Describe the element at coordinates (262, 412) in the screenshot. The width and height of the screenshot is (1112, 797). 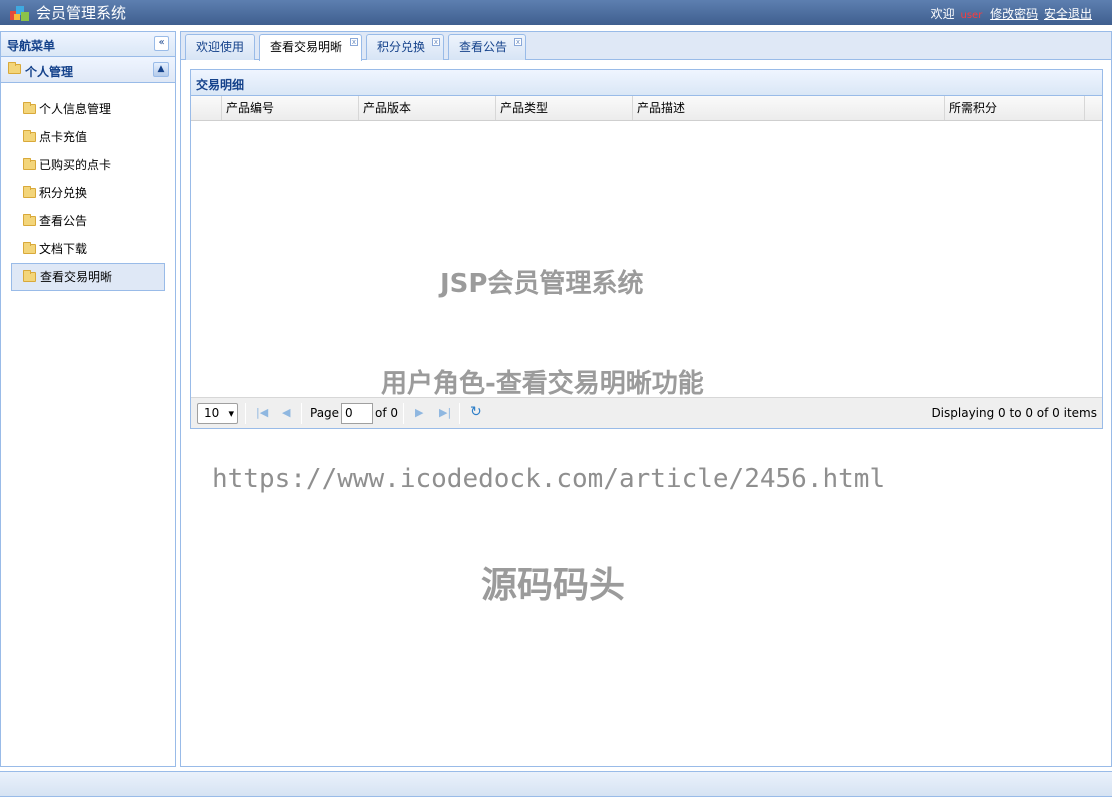
I see `first-page-icon: |◀` at that location.